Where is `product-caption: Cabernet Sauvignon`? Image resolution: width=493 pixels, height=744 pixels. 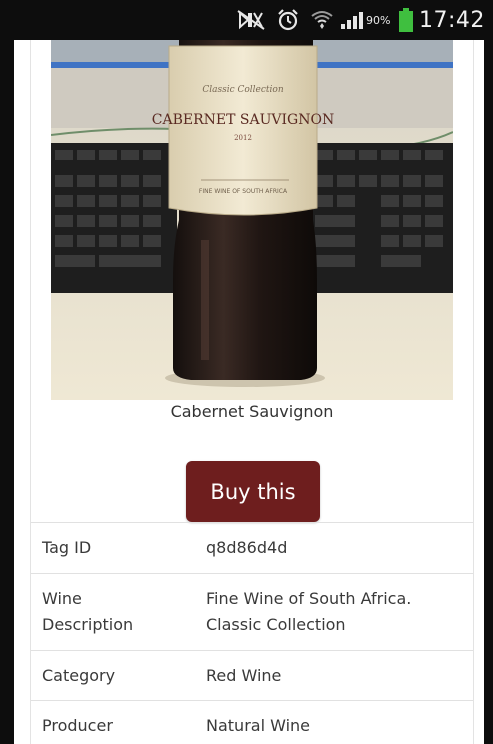 product-caption: Cabernet Sauvignon is located at coordinates (252, 411).